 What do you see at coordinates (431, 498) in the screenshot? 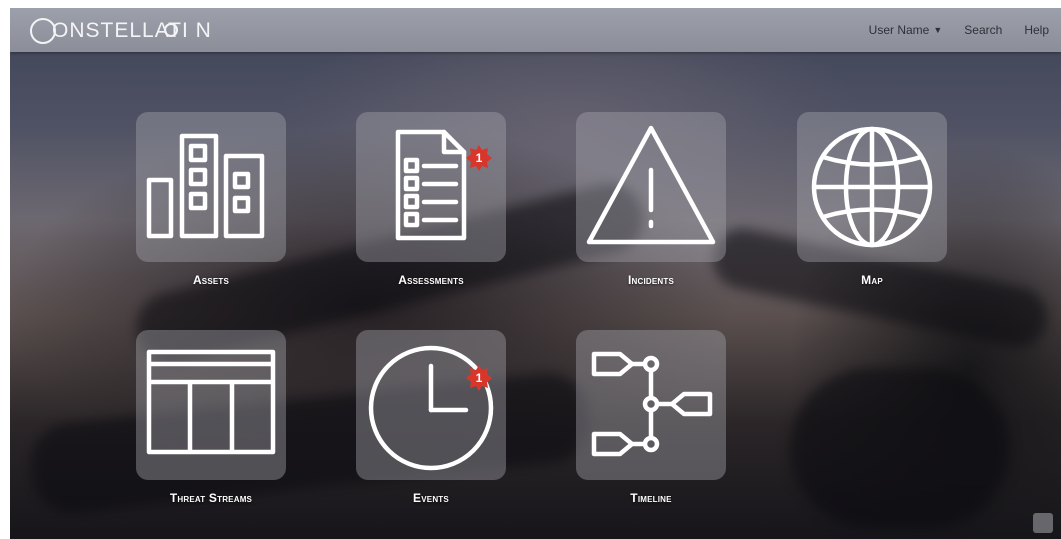
I see `tile-events-label: Events` at bounding box center [431, 498].